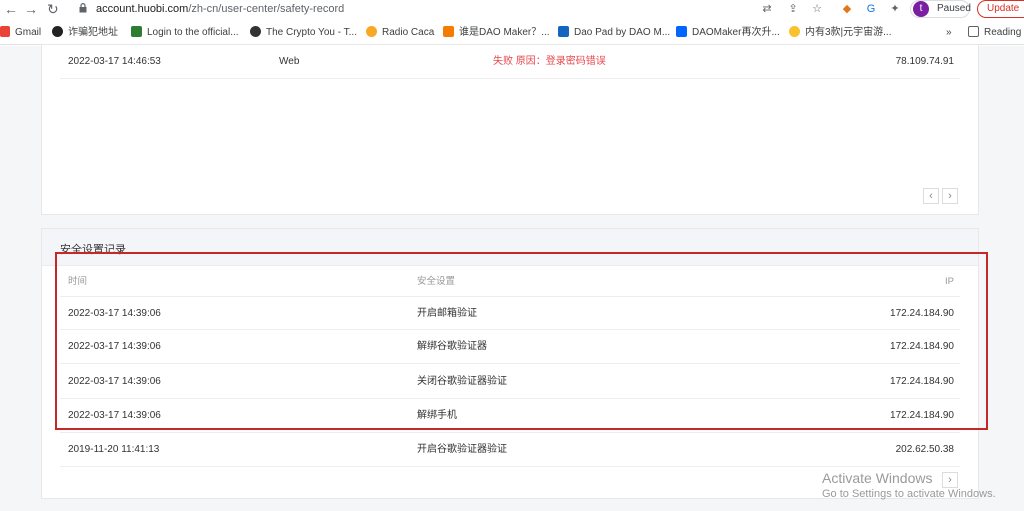 The height and width of the screenshot is (511, 1024). I want to click on column-header-time: 时间, so click(78, 281).